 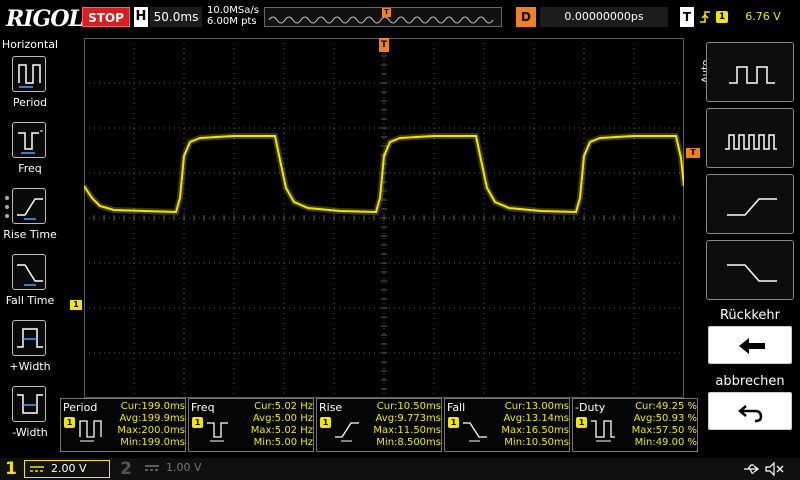 I want to click on falling-edge-button, so click(x=750, y=270).